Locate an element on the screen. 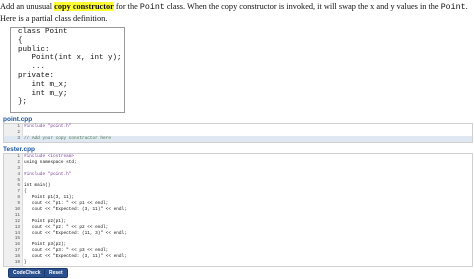  class-definition-line: private: is located at coordinates (36, 75).